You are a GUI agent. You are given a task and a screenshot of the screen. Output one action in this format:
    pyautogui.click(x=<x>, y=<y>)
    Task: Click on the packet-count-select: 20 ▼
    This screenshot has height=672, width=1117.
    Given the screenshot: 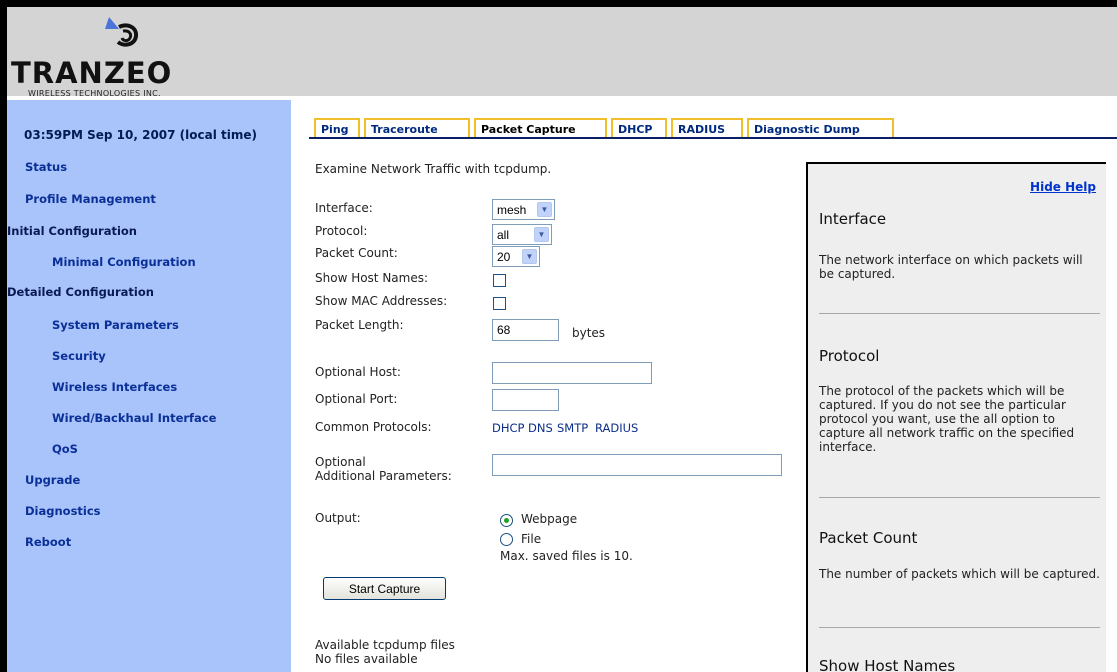 What is the action you would take?
    pyautogui.click(x=516, y=256)
    